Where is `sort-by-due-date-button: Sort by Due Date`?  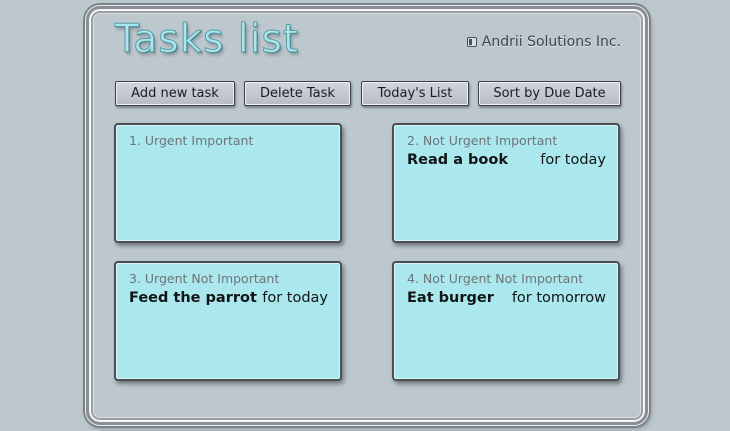
sort-by-due-date-button: Sort by Due Date is located at coordinates (549, 93).